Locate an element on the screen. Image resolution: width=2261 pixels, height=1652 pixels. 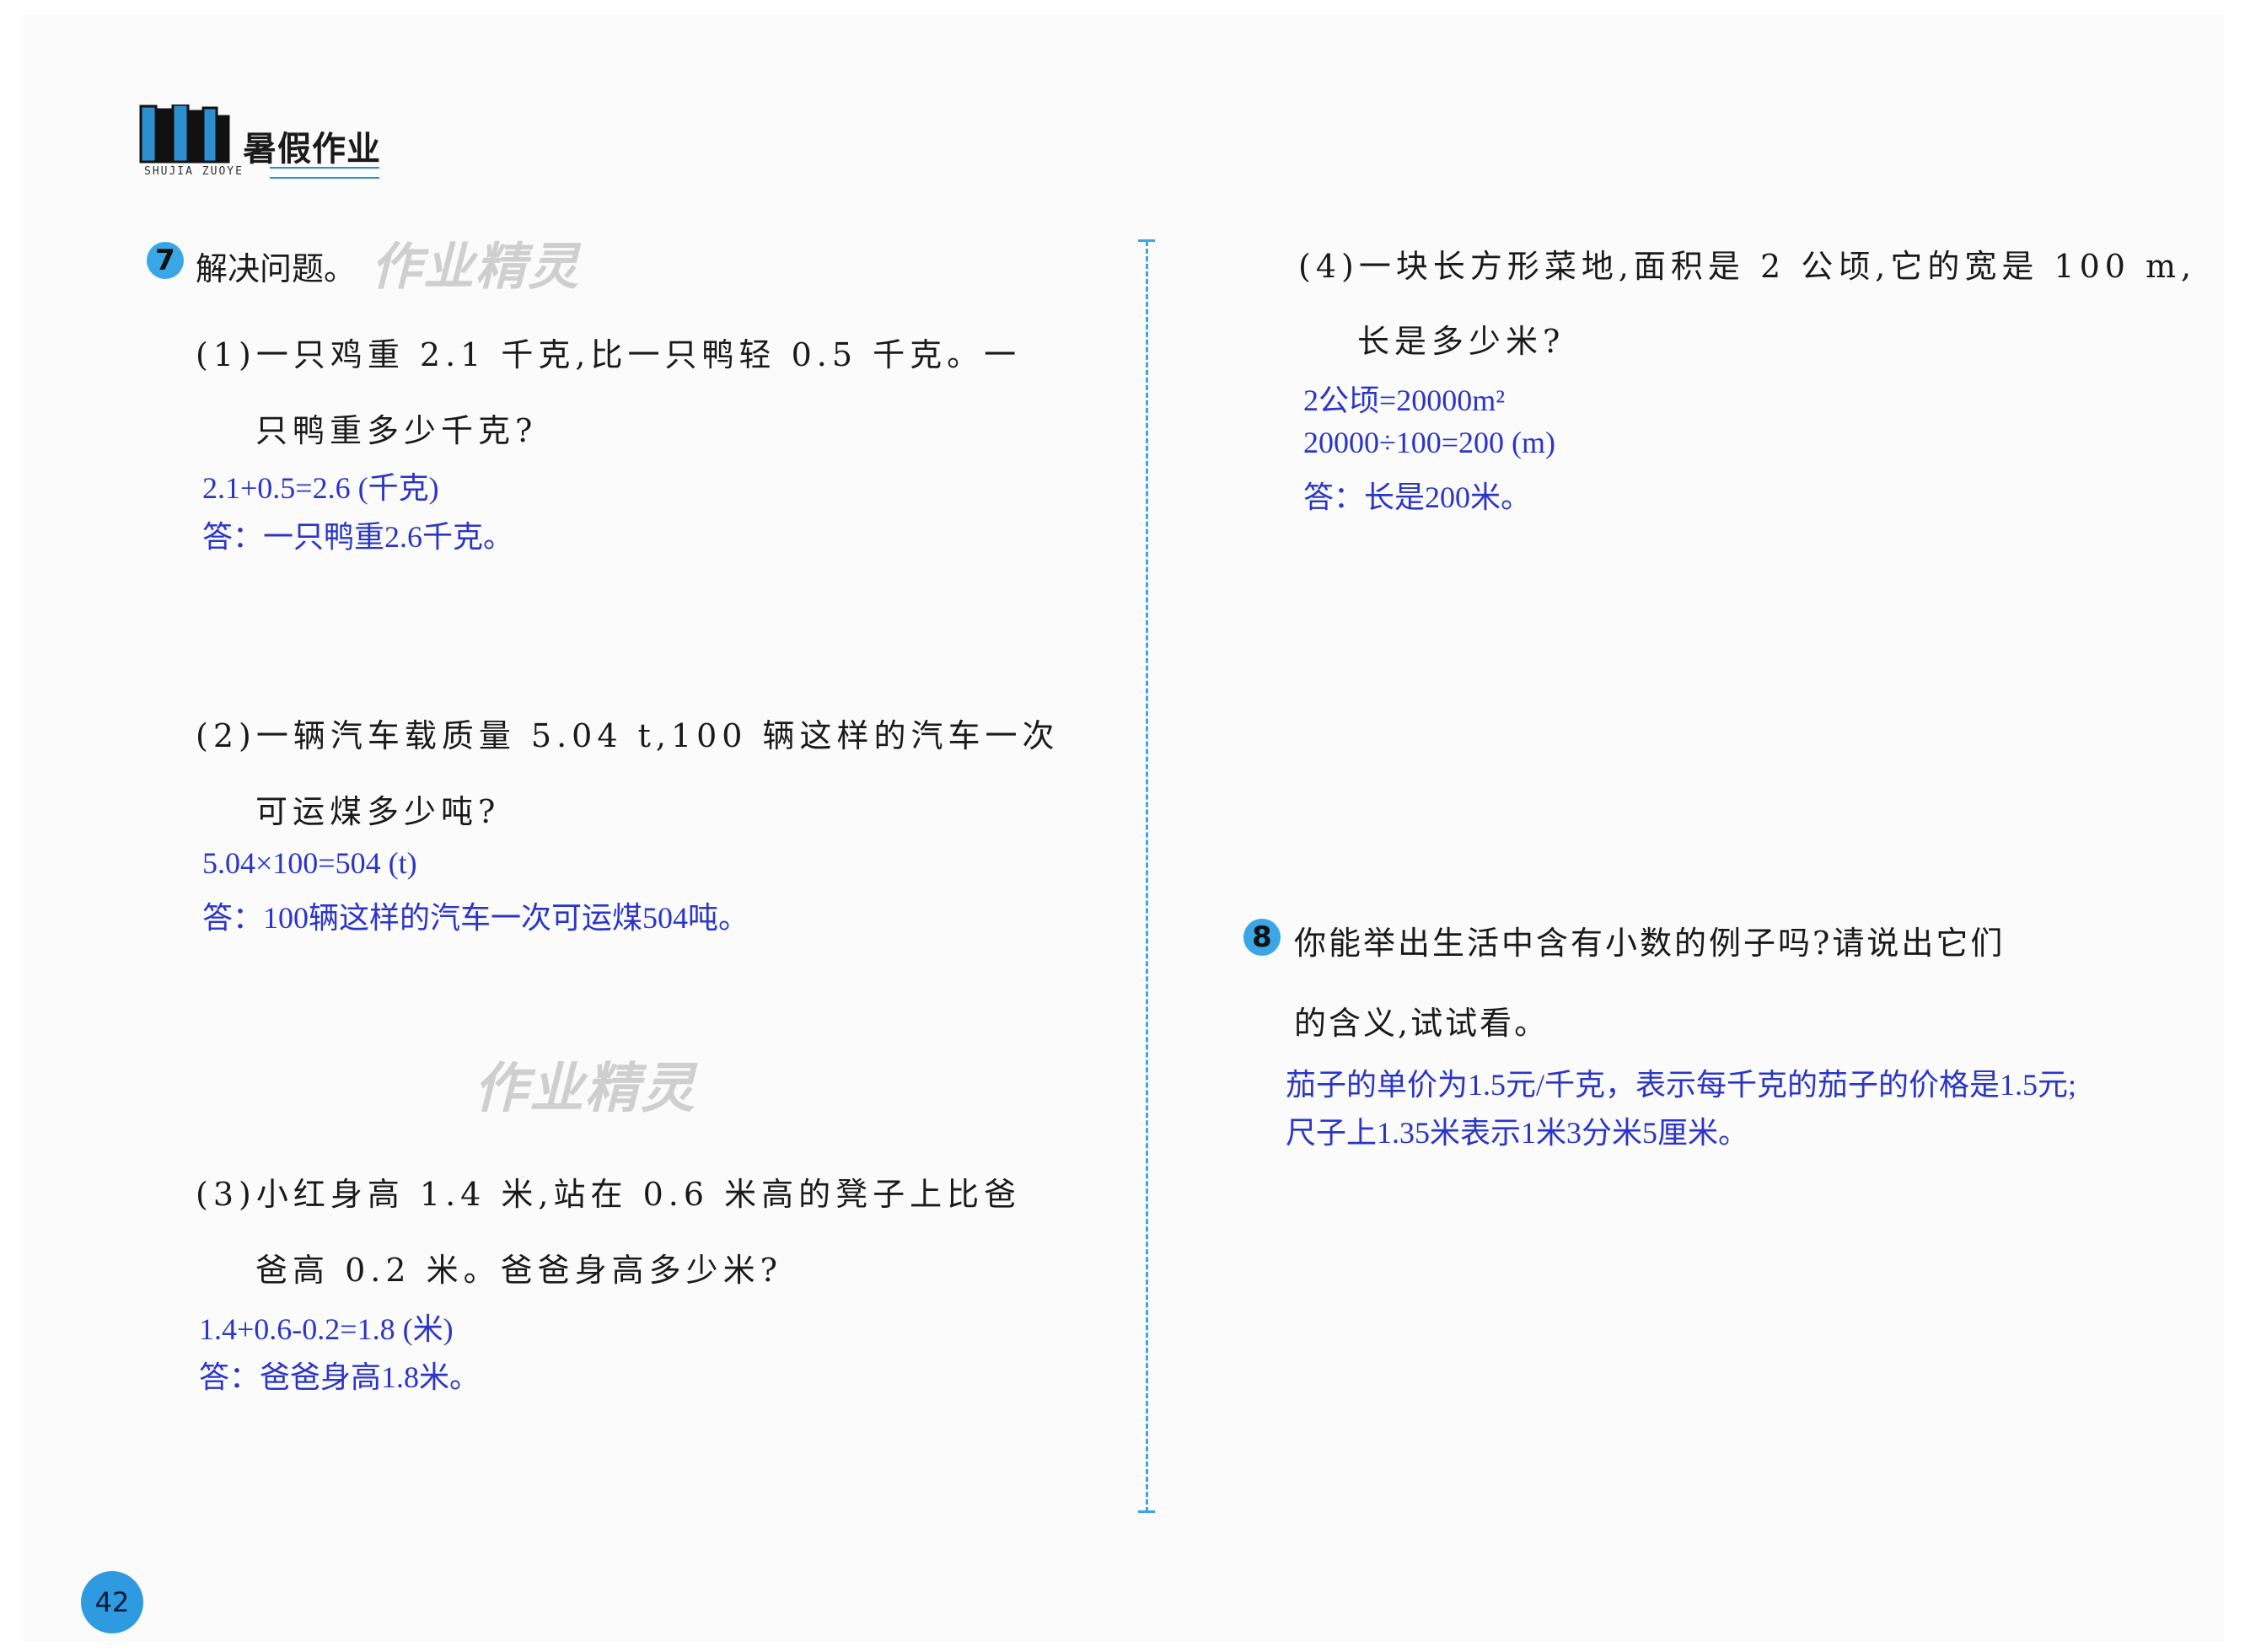
problem-2-line-1: (2)一辆汽车载质量 5.04 t,100 辆这样的汽车一次 is located at coordinates (628, 735).